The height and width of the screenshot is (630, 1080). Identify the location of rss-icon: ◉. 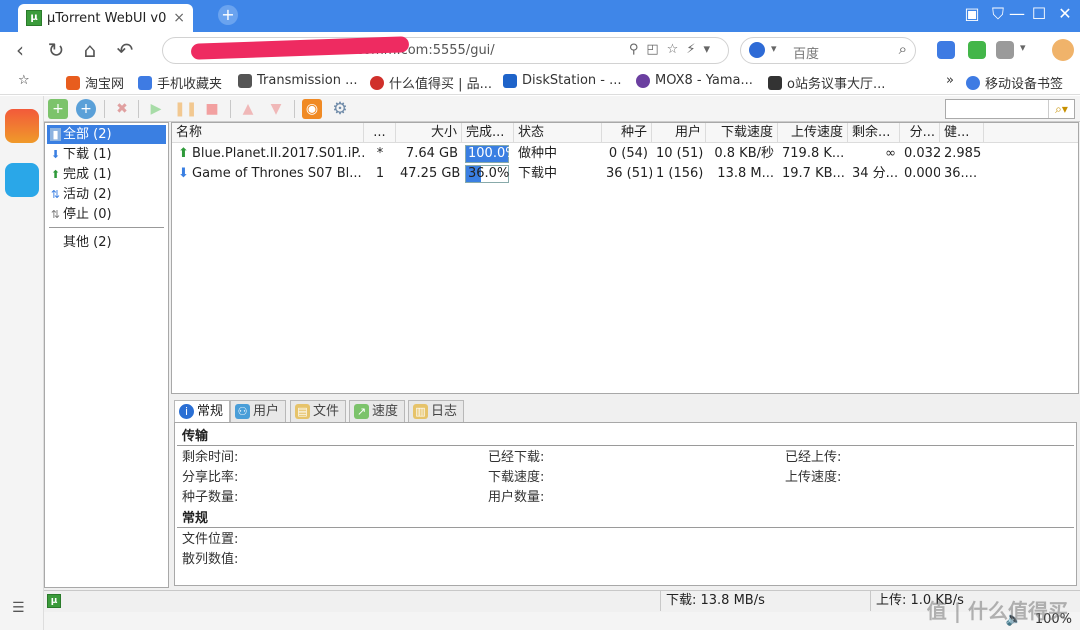
(312, 109).